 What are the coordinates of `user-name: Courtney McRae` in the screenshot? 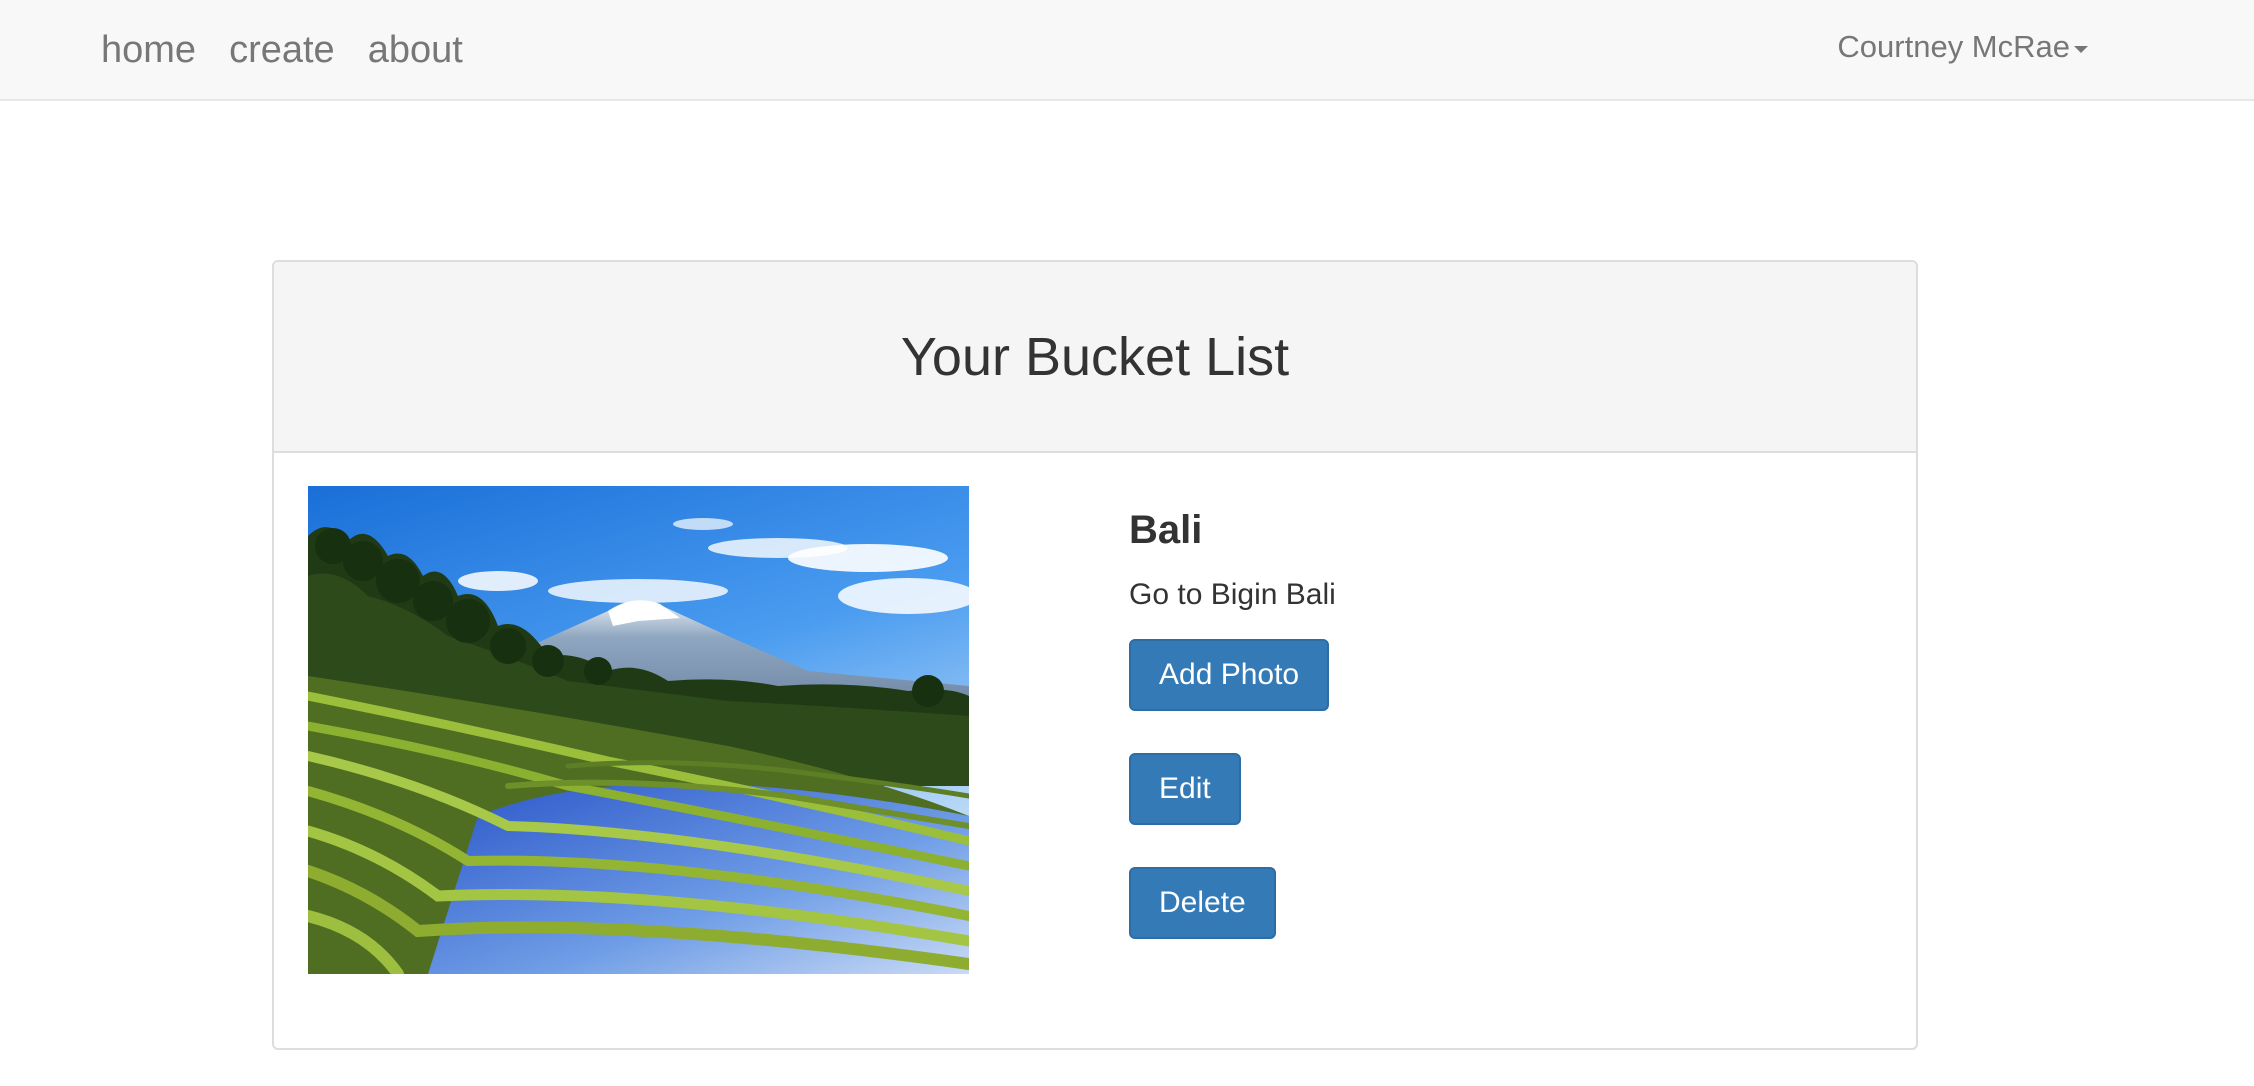 It's located at (1953, 46).